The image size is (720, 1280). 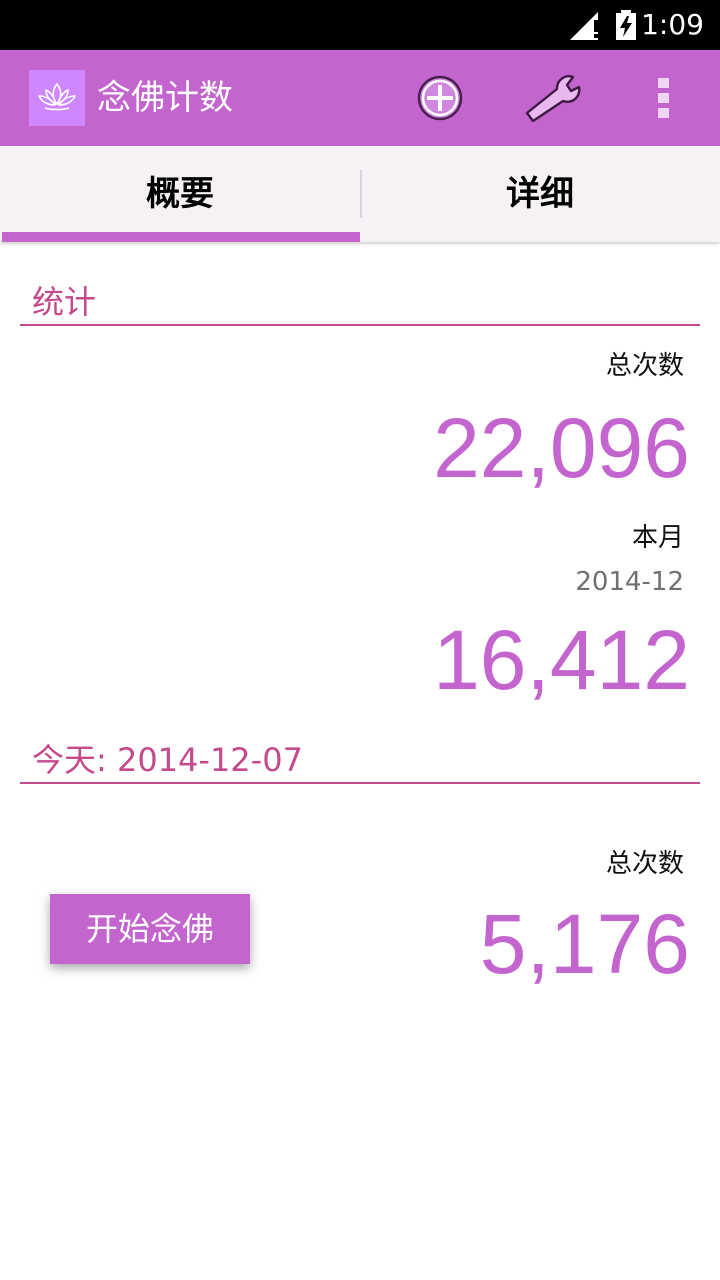 What do you see at coordinates (629, 582) in the screenshot?
I see `month-date: 2014-12` at bounding box center [629, 582].